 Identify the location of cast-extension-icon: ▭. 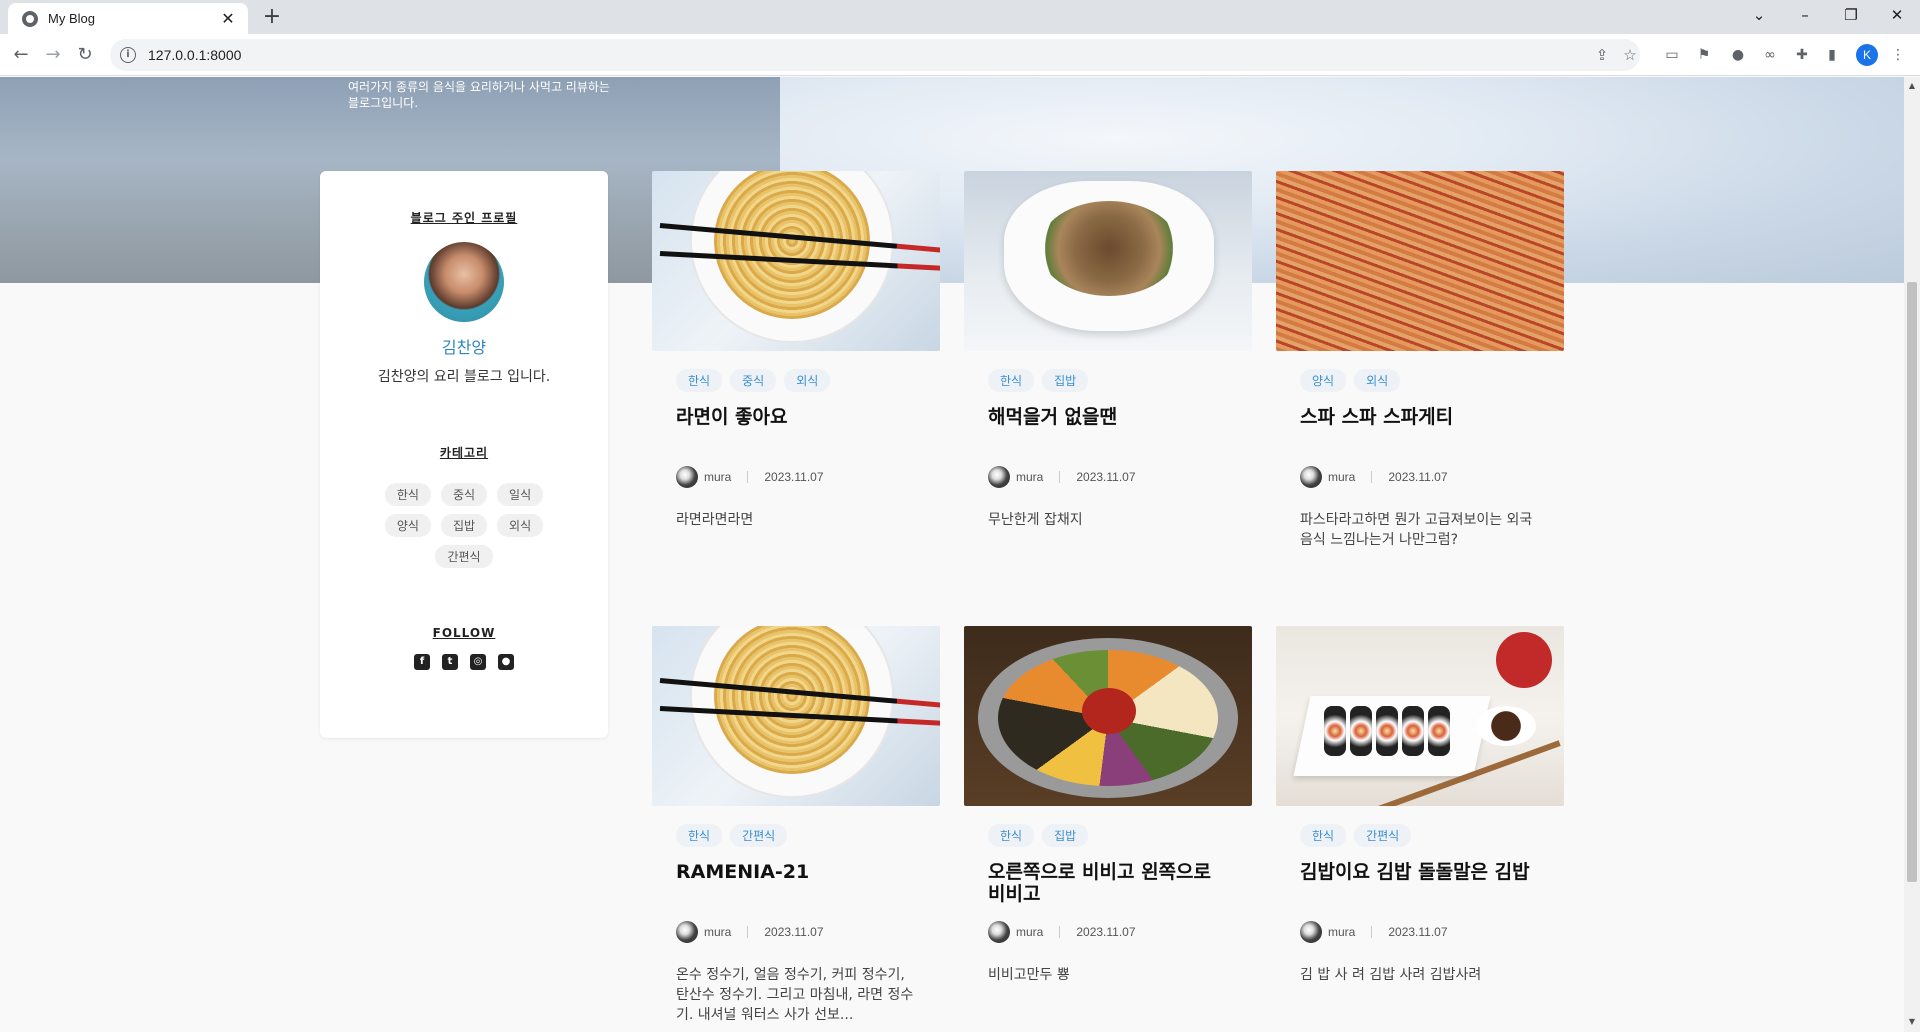
(1672, 55).